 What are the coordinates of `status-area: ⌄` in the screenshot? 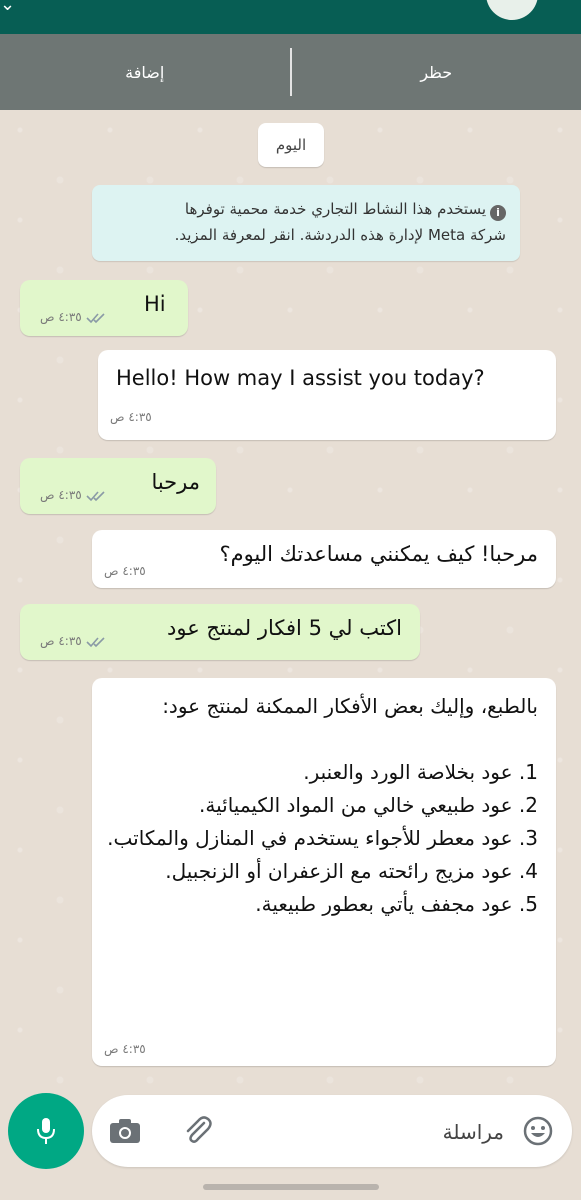 It's located at (290, 17).